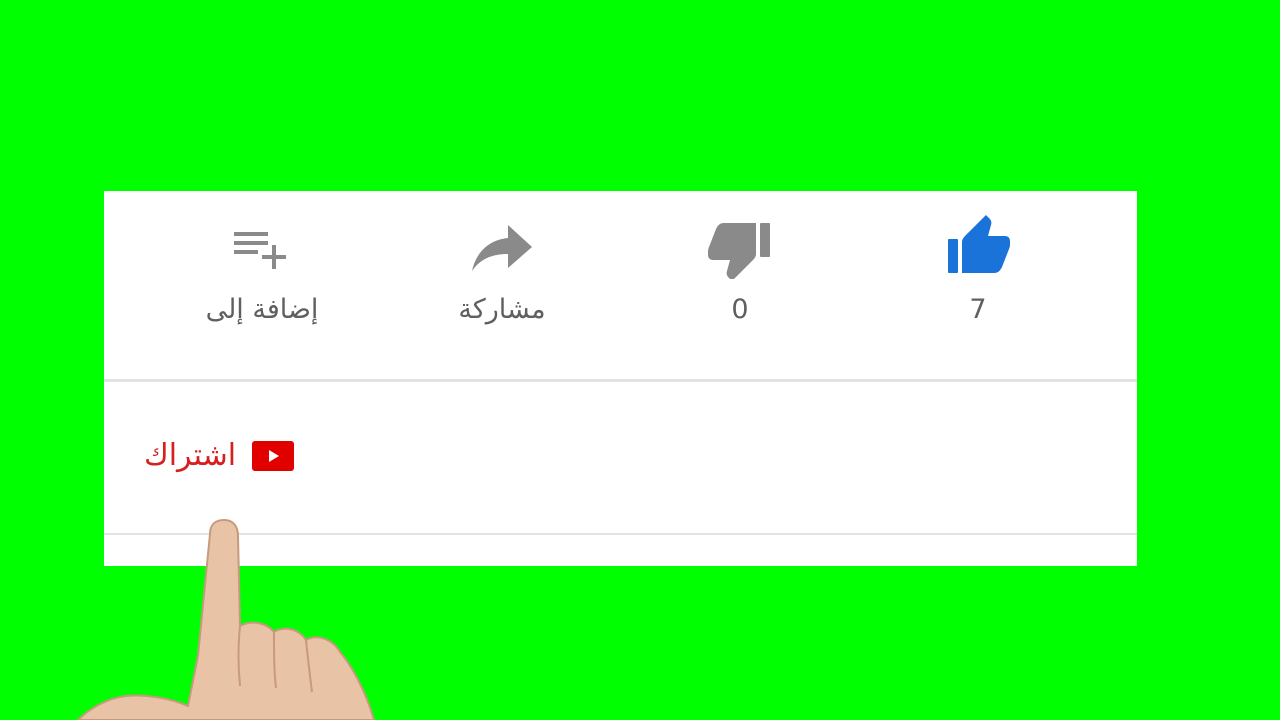 This screenshot has width=1280, height=720. What do you see at coordinates (978, 309) in the screenshot?
I see `like-count: 7` at bounding box center [978, 309].